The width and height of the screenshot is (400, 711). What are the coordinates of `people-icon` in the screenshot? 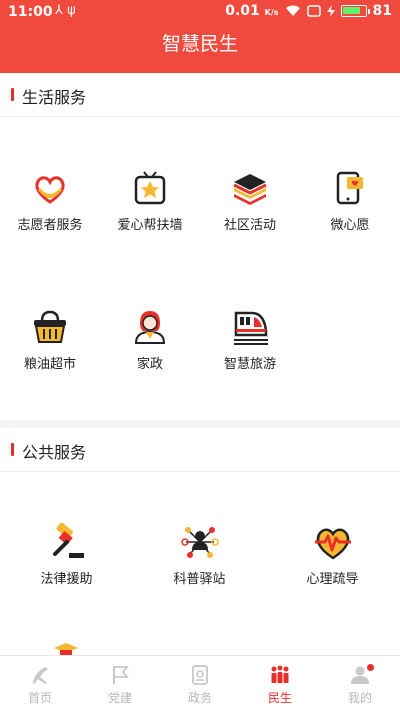 It's located at (280, 674).